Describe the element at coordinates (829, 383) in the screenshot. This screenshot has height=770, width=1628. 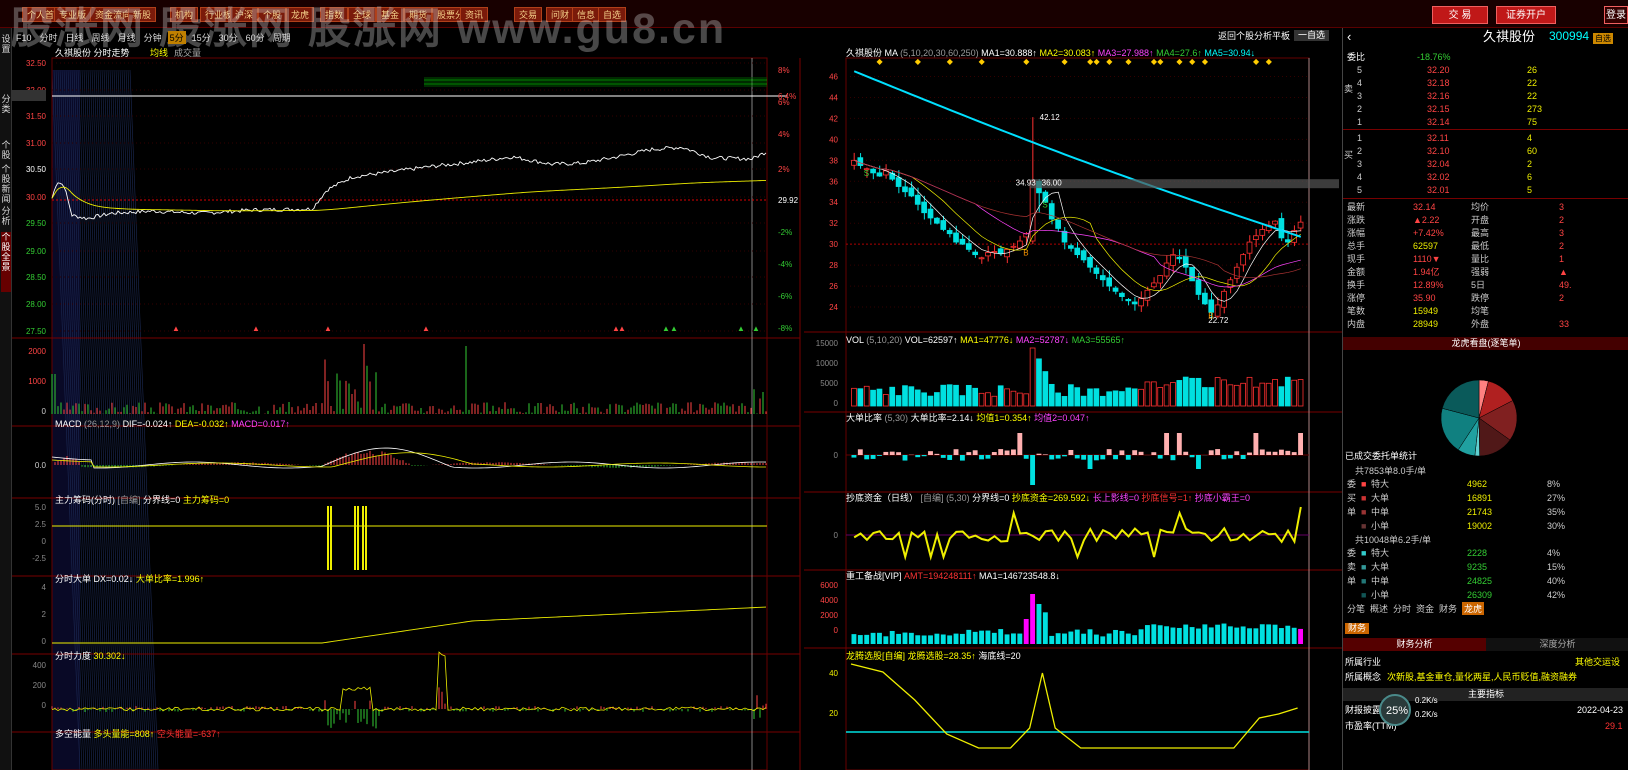
I see `kvol-tick: 5000` at that location.